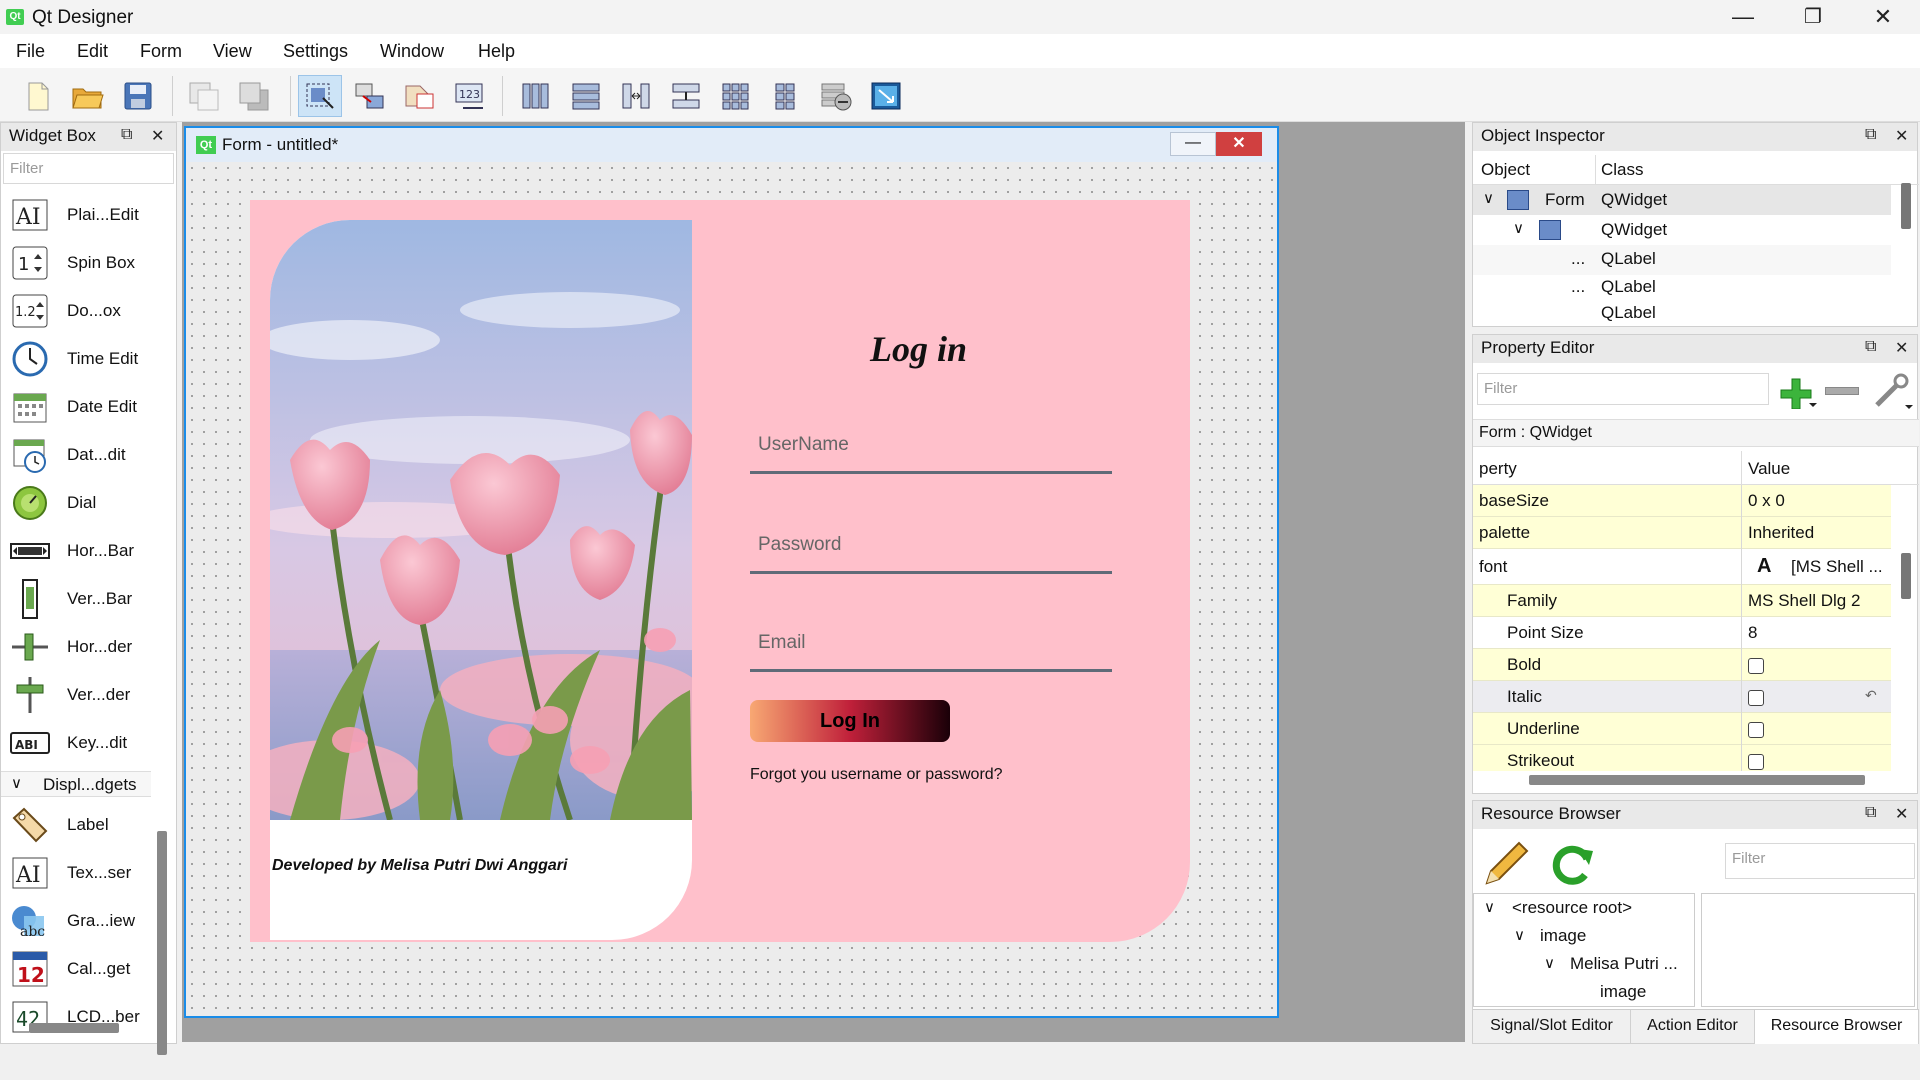 Image resolution: width=1920 pixels, height=1080 pixels. What do you see at coordinates (370, 96) in the screenshot?
I see `edit-signals-slots-icon` at bounding box center [370, 96].